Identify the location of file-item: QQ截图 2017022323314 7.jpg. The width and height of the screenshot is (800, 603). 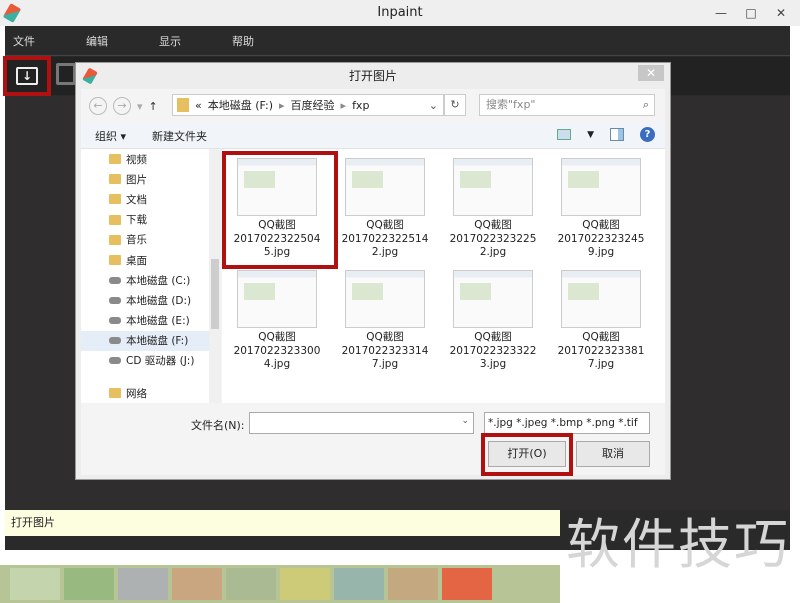
(385, 321).